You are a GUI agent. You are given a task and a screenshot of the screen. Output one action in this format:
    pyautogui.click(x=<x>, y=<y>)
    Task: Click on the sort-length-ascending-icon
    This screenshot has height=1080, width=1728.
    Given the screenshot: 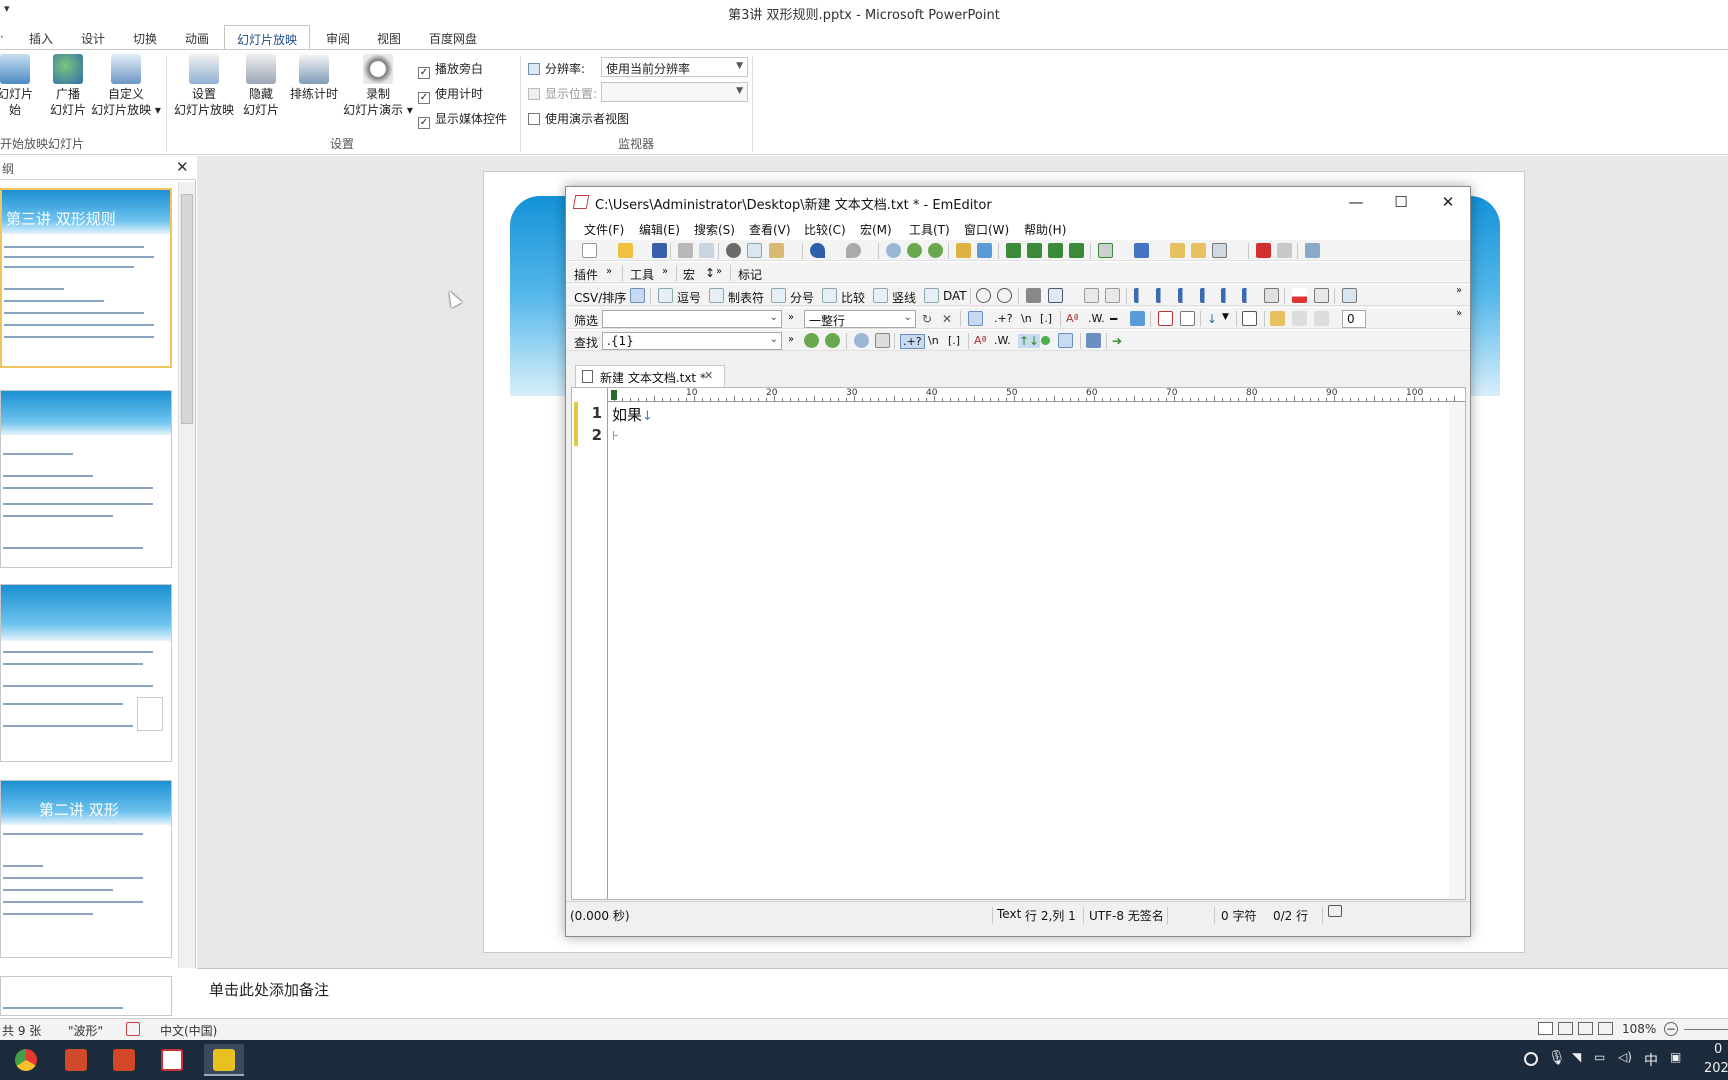 What is the action you would take?
    pyautogui.click(x=1228, y=295)
    